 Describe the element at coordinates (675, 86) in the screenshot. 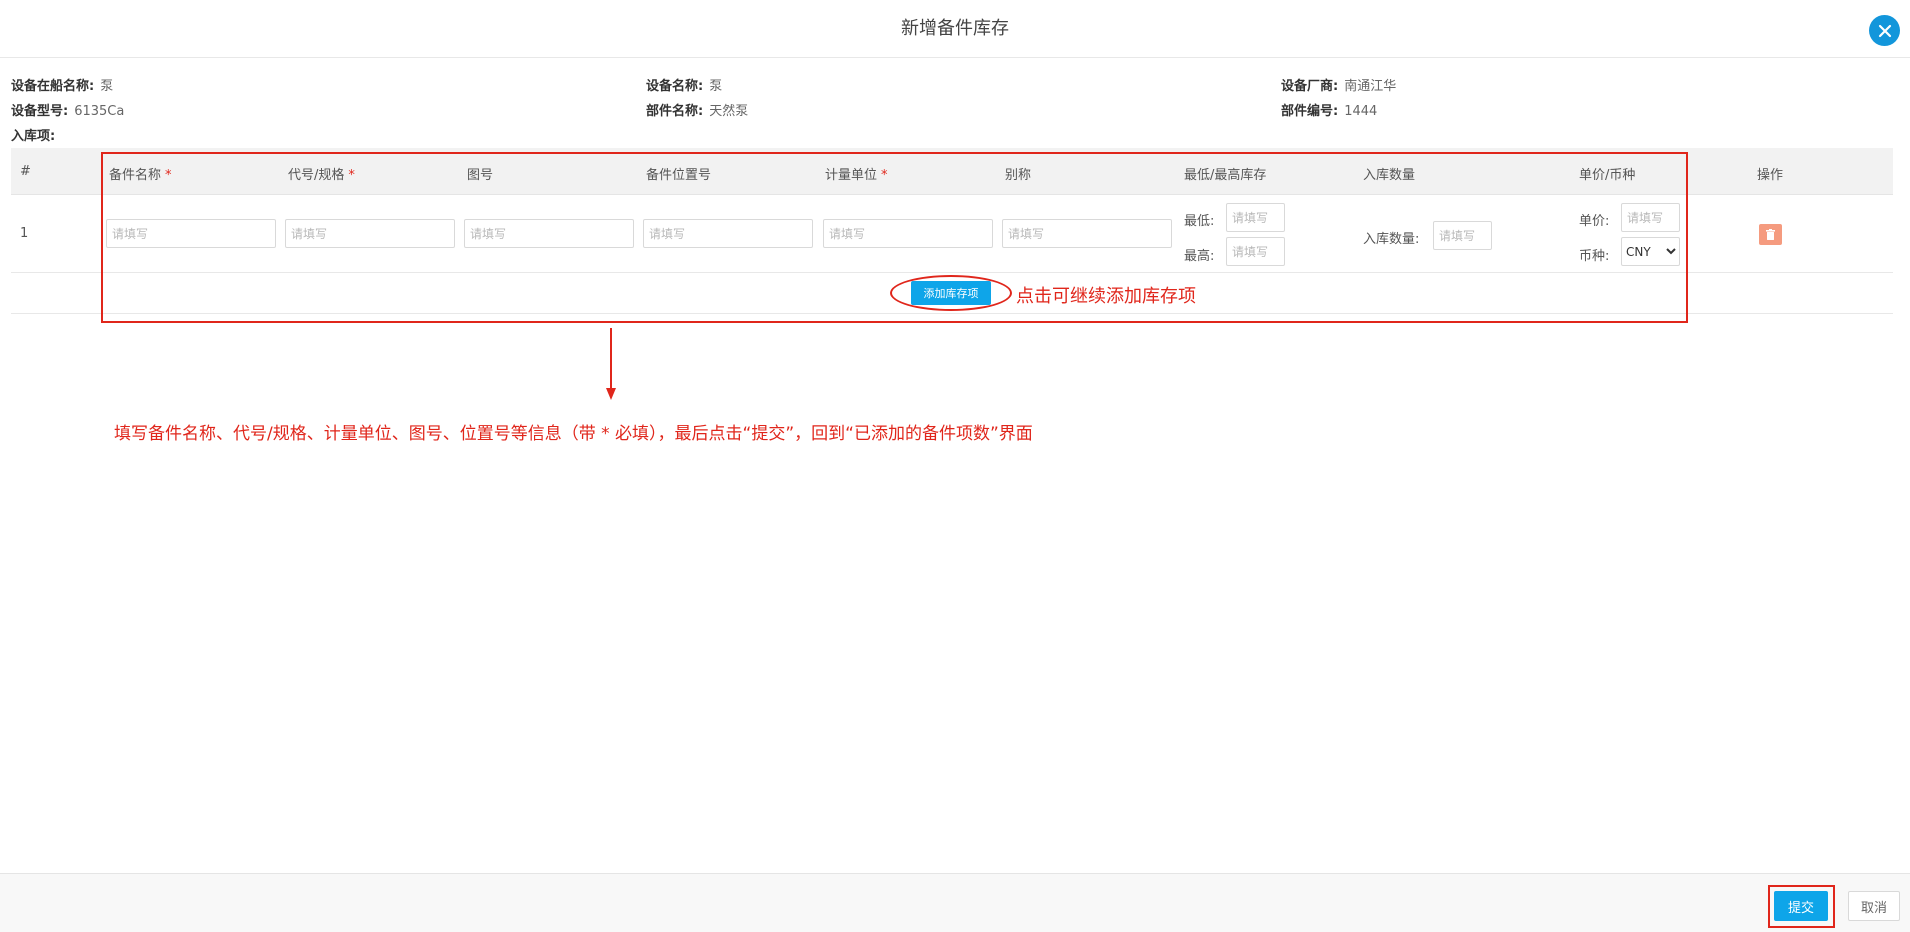

I see `device-name-label: 设备名称:` at that location.